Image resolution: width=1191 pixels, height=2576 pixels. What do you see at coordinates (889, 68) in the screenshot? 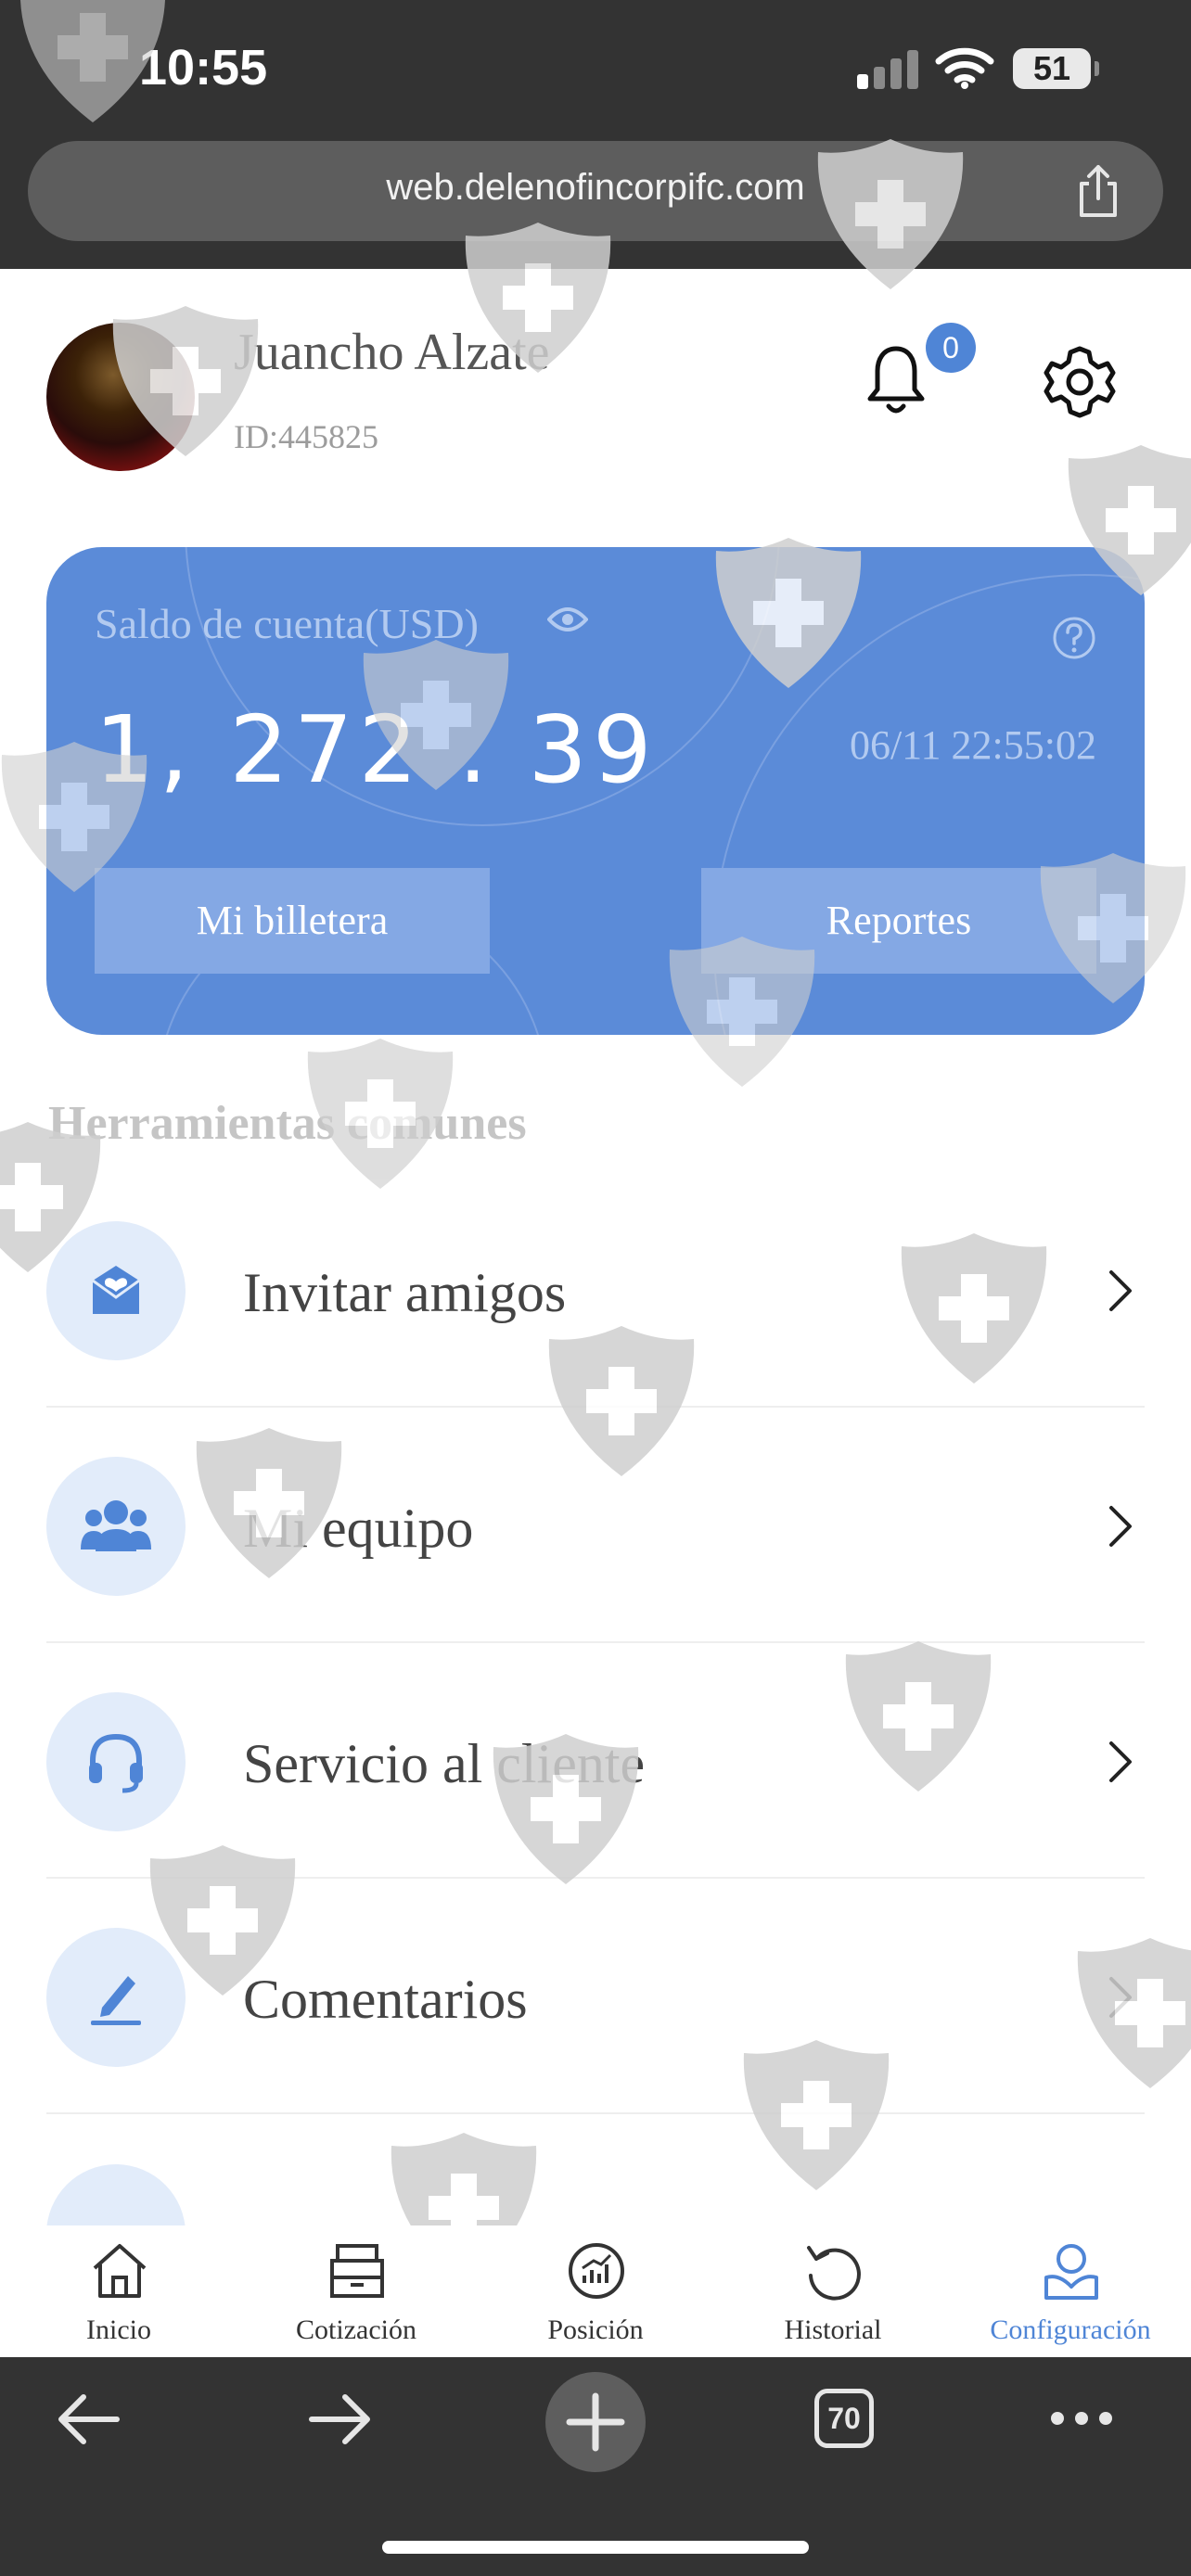
I see `cellular-signal-icon` at bounding box center [889, 68].